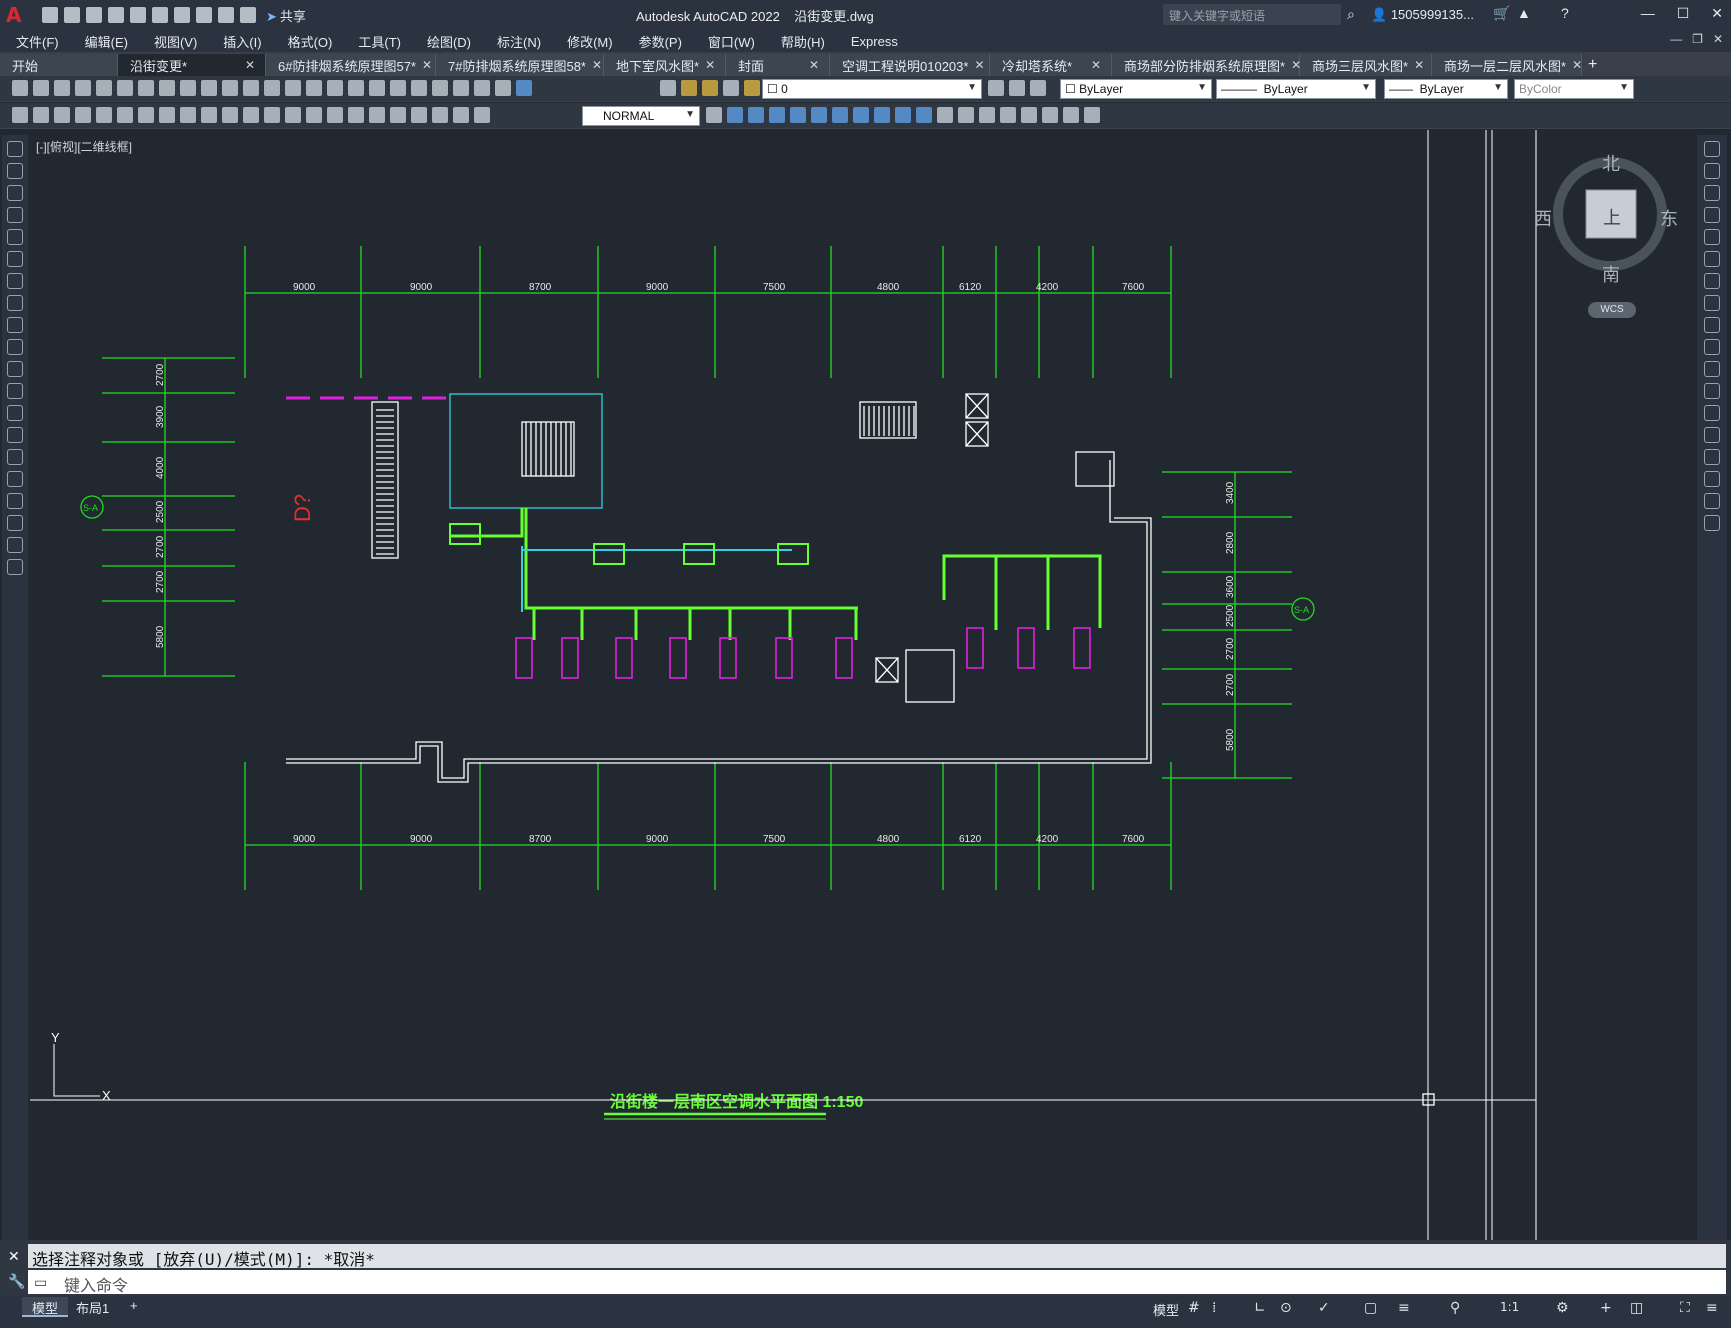 This screenshot has width=1731, height=1328. What do you see at coordinates (1712, 347) in the screenshot?
I see `trim-icon` at bounding box center [1712, 347].